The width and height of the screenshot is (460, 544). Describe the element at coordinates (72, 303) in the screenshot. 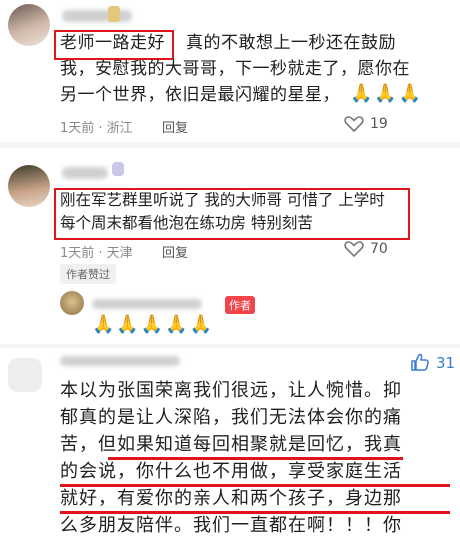

I see `author-avatar` at that location.